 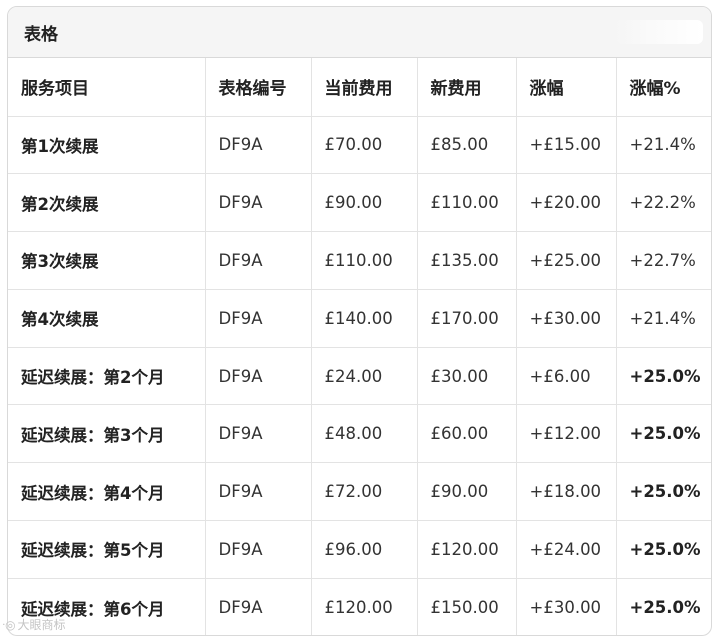 What do you see at coordinates (566, 492) in the screenshot?
I see `cell-increase: +£18.00` at bounding box center [566, 492].